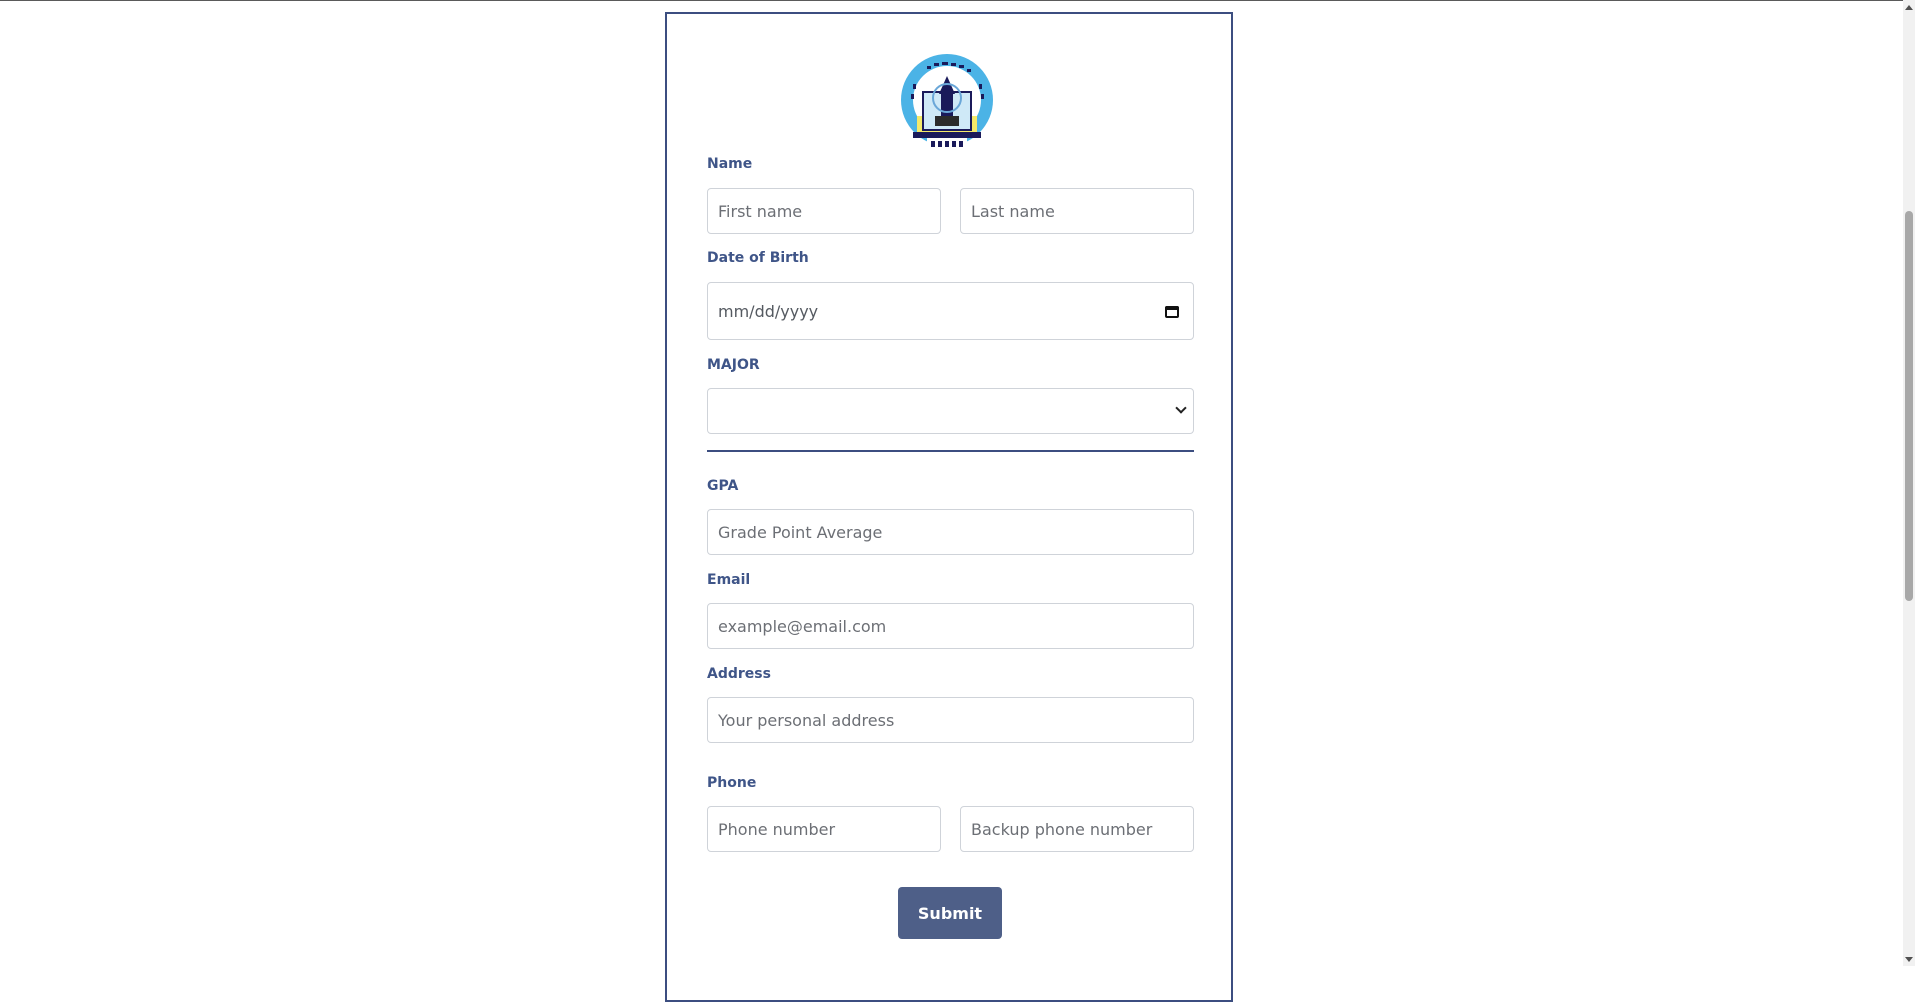  I want to click on submit-button: Submit, so click(950, 913).